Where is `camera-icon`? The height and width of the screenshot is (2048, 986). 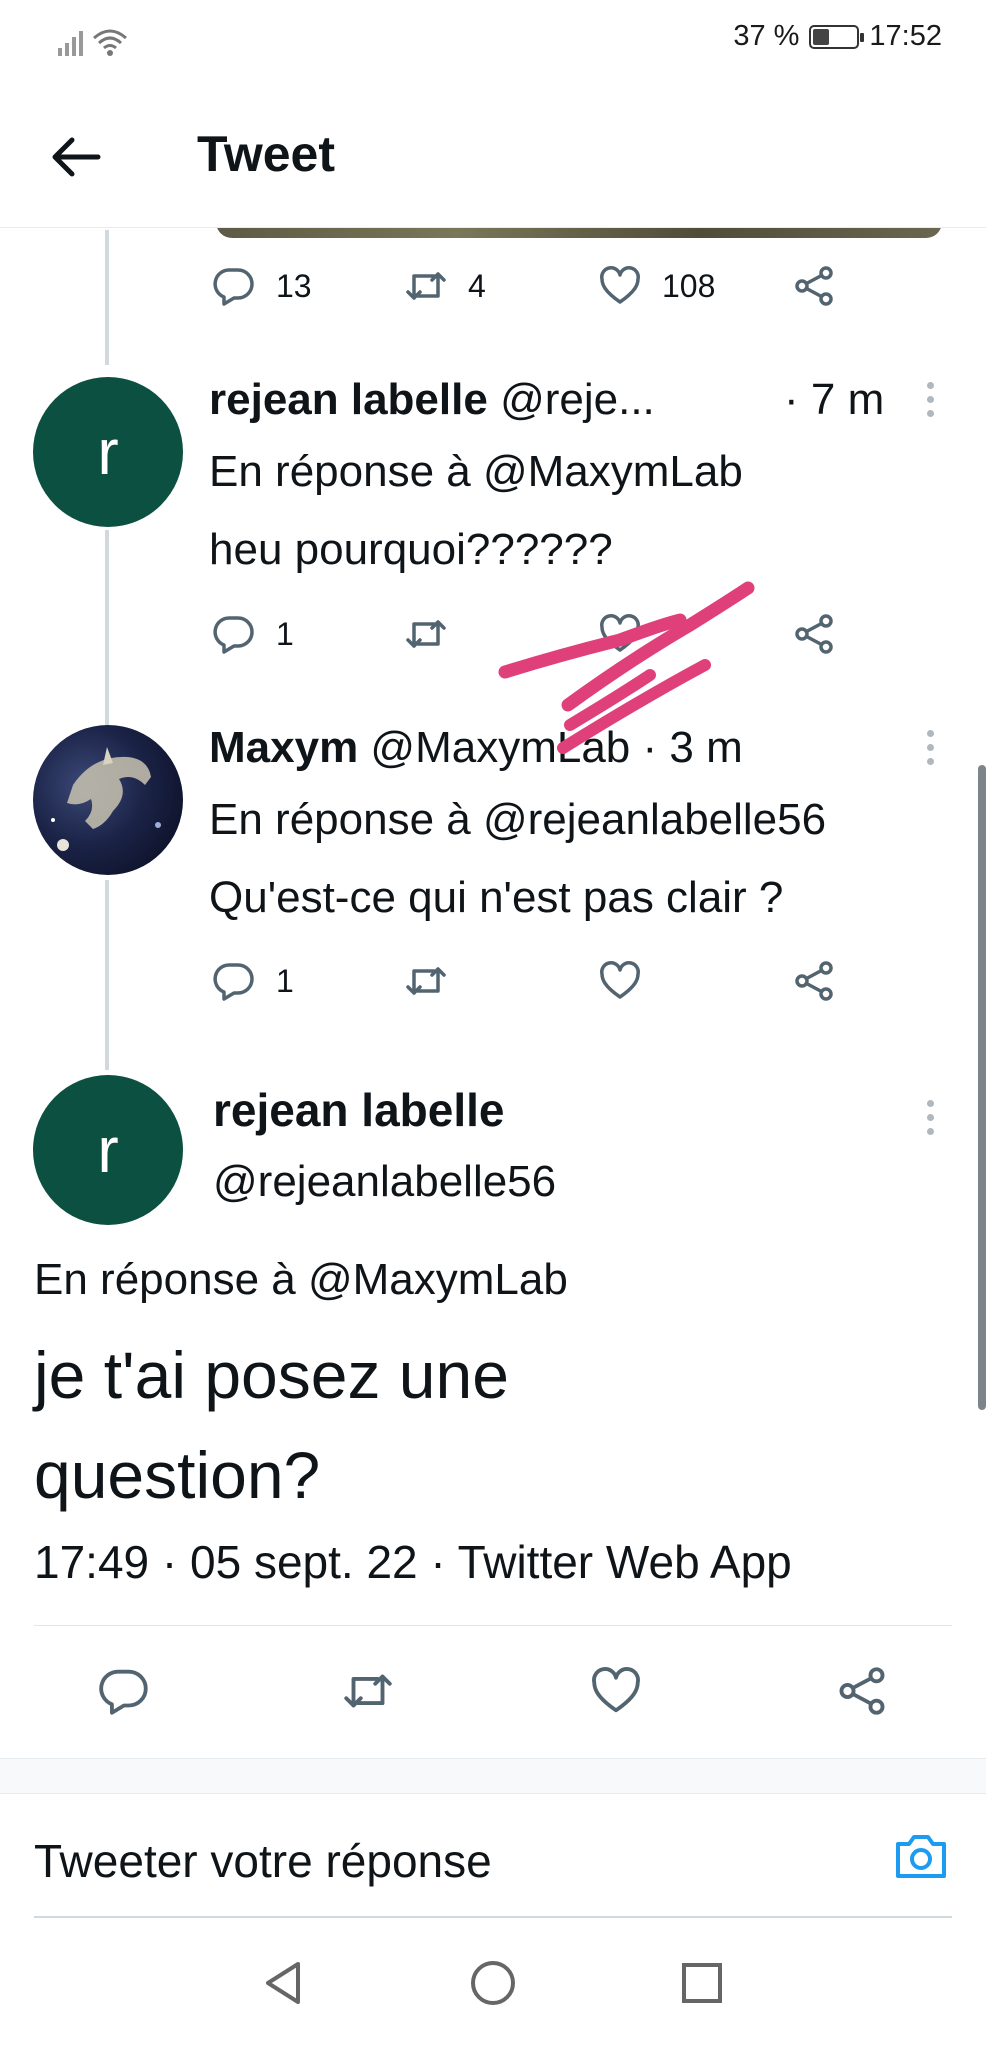 camera-icon is located at coordinates (921, 1856).